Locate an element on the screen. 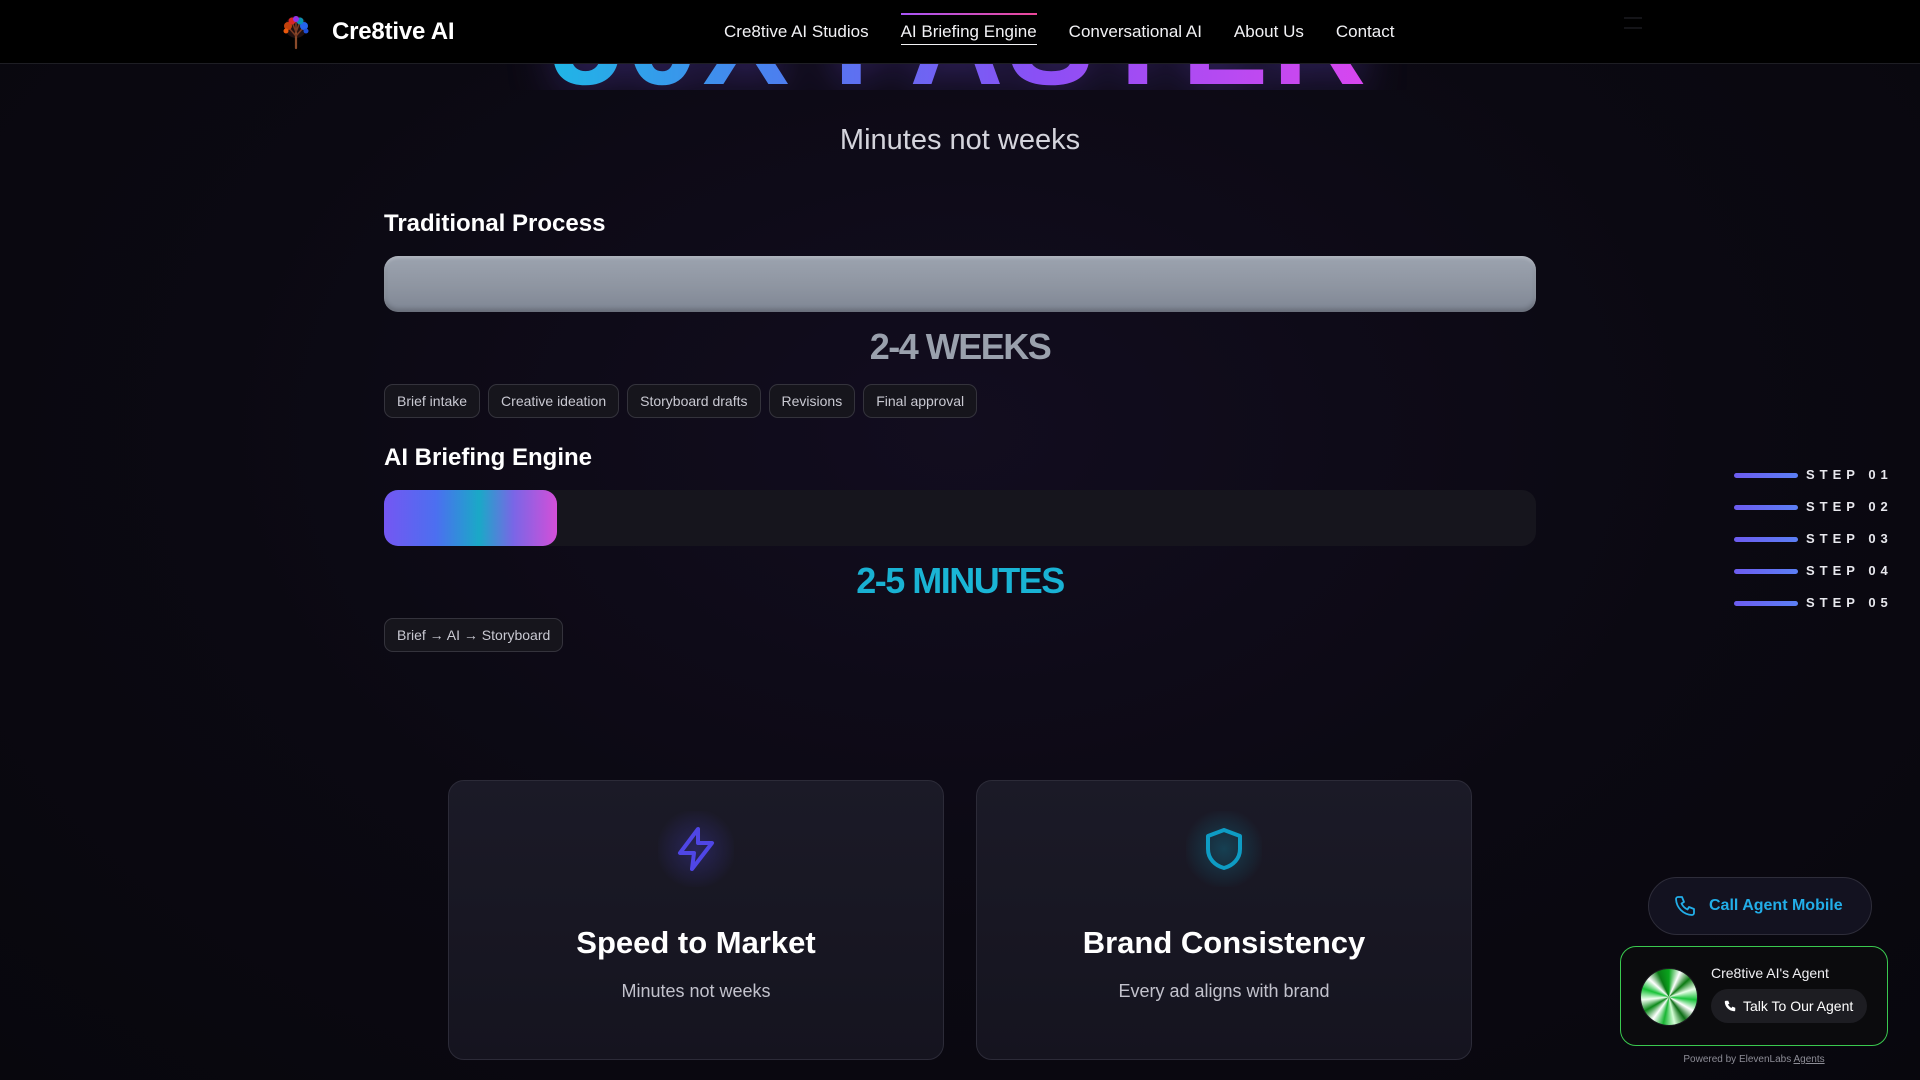  ai-duration: 2-5 MINUTES is located at coordinates (960, 581).